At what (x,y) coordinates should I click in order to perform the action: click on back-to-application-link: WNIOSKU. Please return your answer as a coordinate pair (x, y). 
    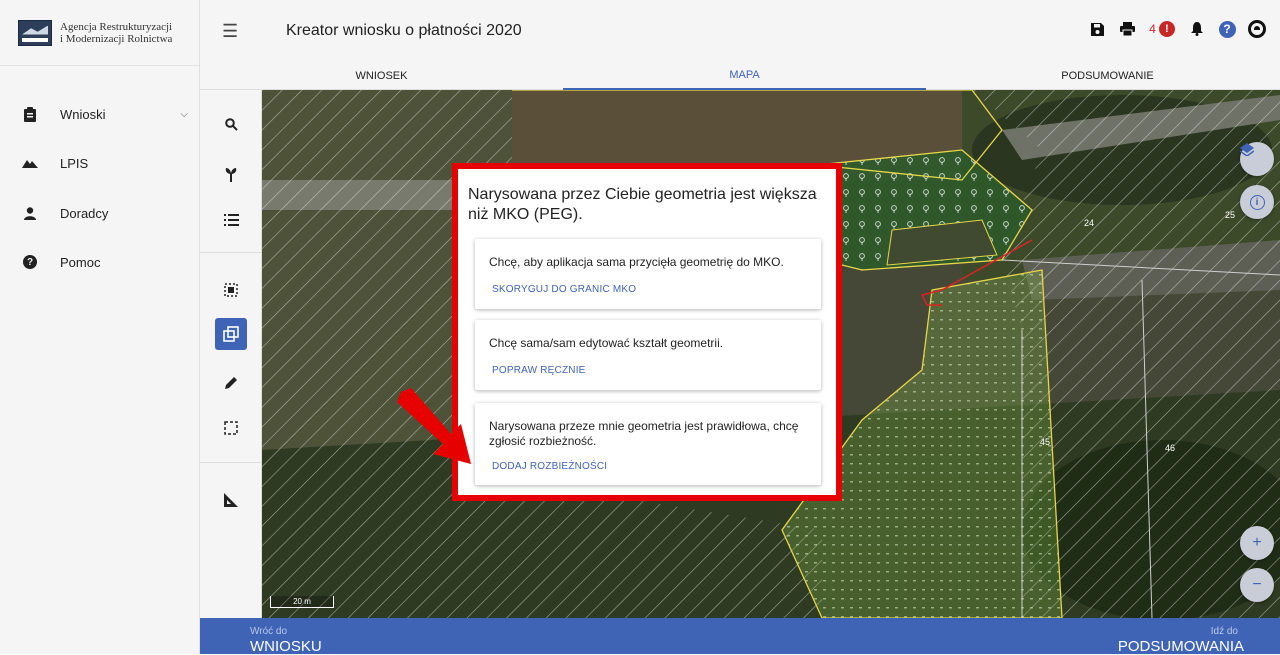
    Looking at the image, I should click on (286, 646).